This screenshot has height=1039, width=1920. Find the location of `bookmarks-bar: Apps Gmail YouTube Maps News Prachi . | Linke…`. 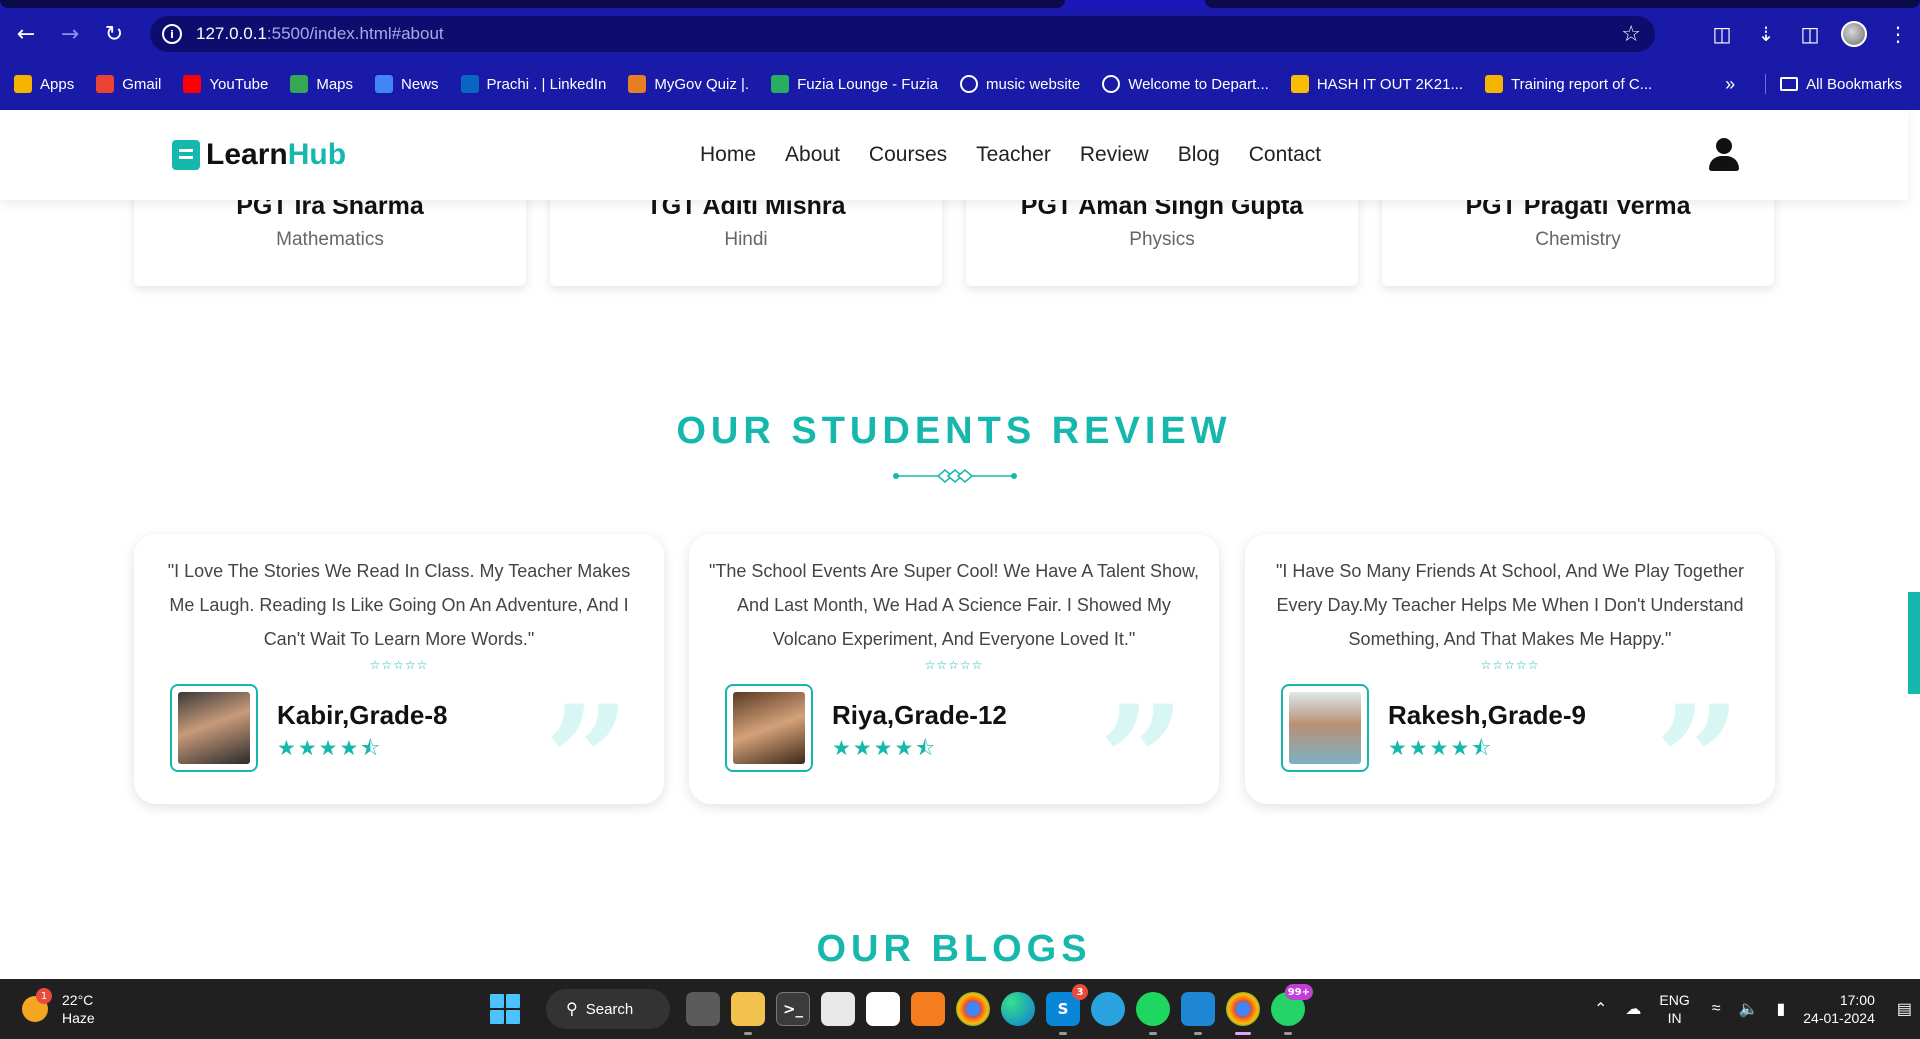

bookmarks-bar: Apps Gmail YouTube Maps News Prachi . | Linke… is located at coordinates (960, 84).